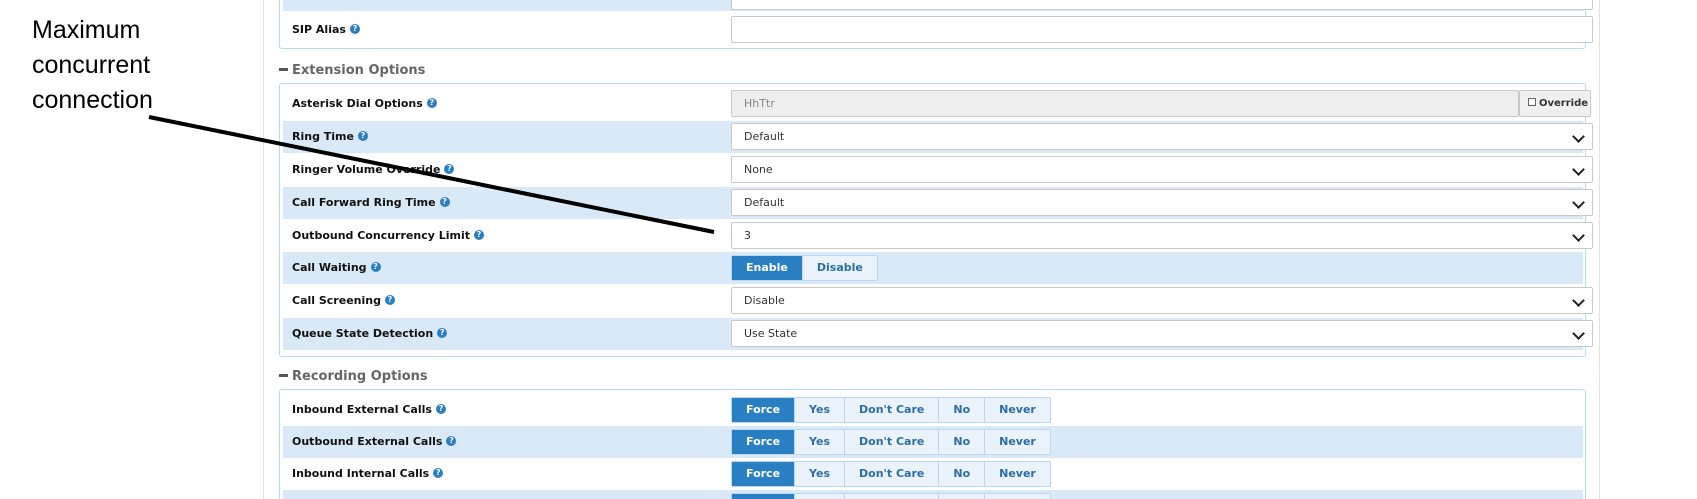 This screenshot has width=1697, height=499. I want to click on sip-alias-label: SIP Alias?, so click(326, 30).